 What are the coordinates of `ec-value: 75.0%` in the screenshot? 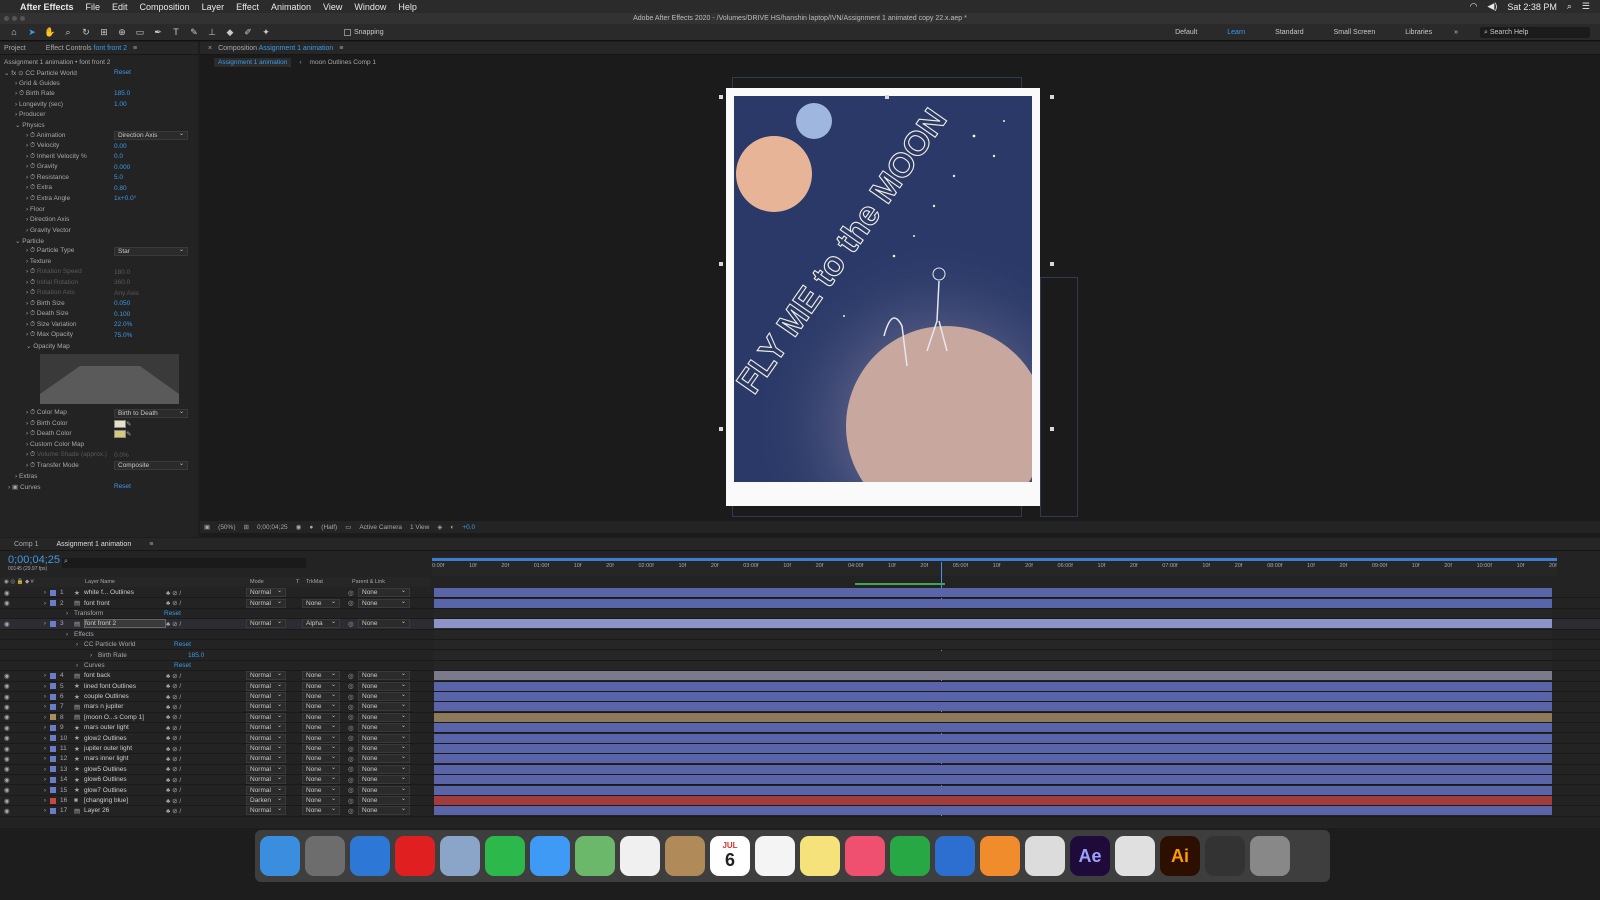 It's located at (123, 335).